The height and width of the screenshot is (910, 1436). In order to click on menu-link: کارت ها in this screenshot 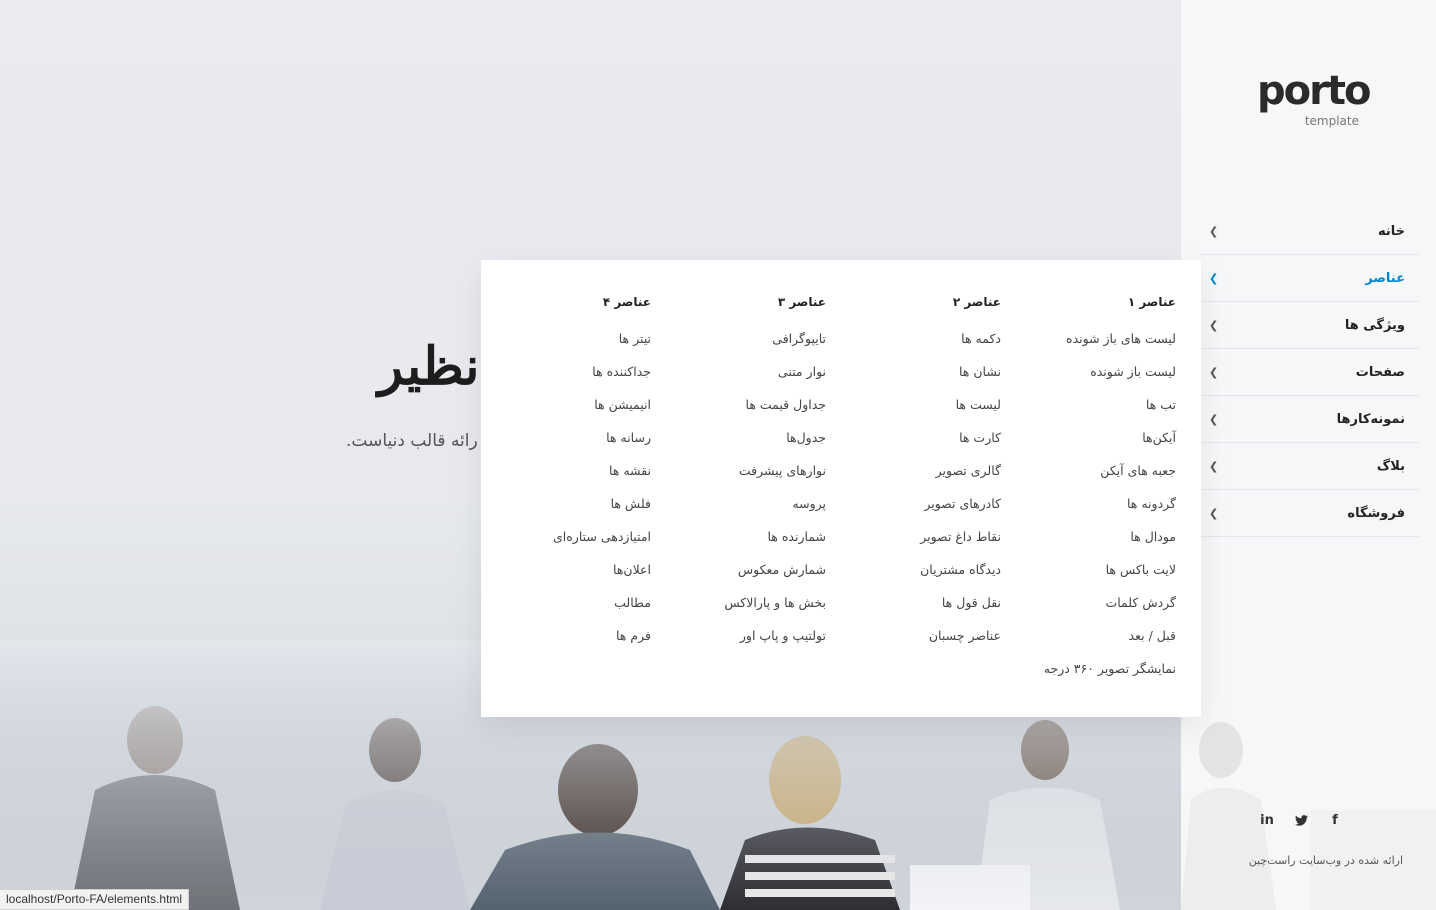, I will do `click(913, 441)`.